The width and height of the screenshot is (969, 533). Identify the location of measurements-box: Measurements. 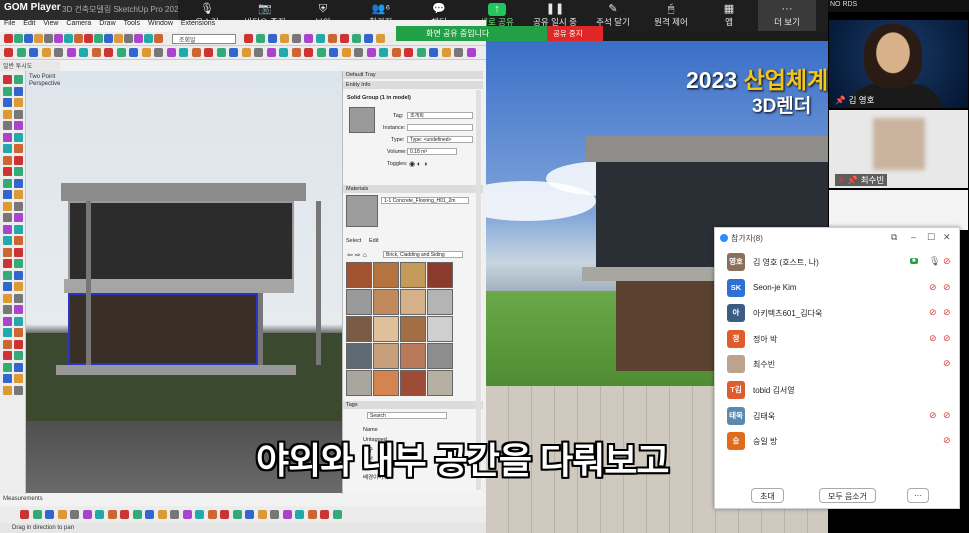
(243, 500).